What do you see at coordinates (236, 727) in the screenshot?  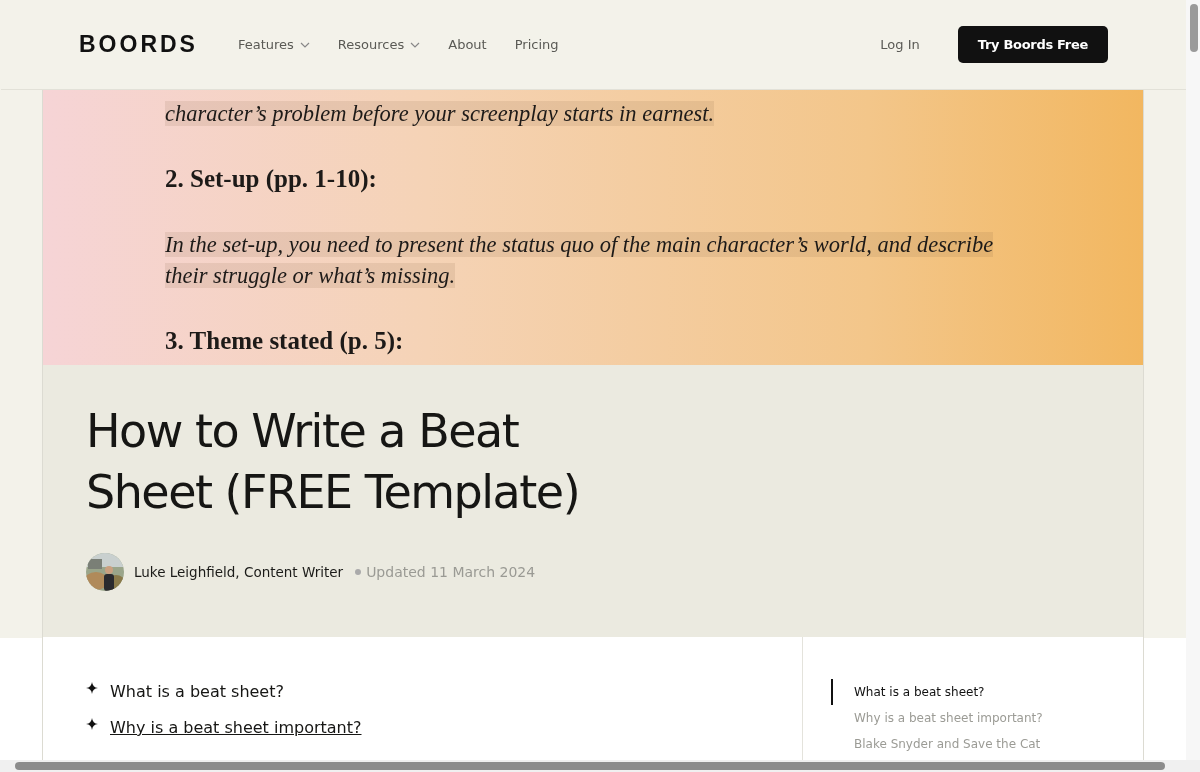 I see `contents-link: Why is a beat sheet important?` at bounding box center [236, 727].